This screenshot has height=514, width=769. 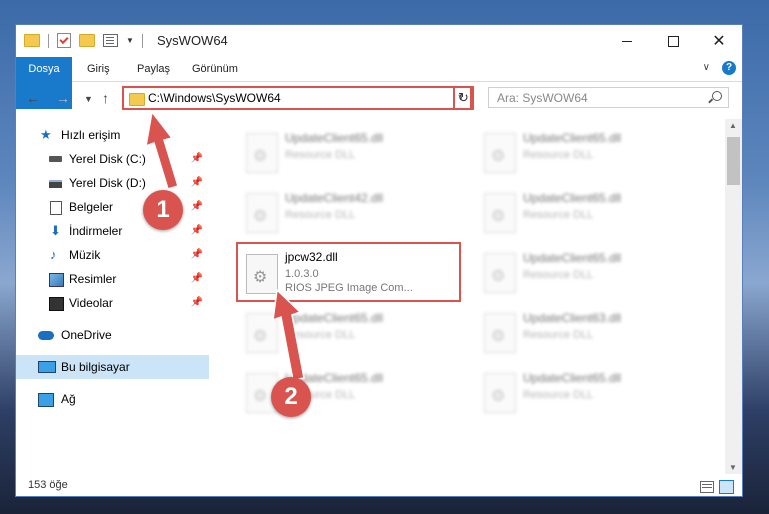 I want to click on arrow-to-address-bar, so click(x=162, y=150).